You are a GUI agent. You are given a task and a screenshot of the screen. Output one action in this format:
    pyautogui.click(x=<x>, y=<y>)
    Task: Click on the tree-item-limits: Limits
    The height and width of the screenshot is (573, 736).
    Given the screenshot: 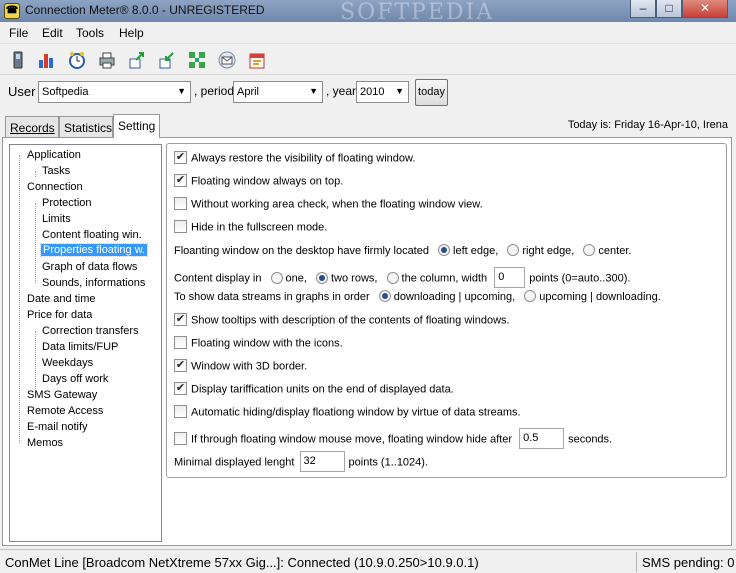 What is the action you would take?
    pyautogui.click(x=56, y=219)
    